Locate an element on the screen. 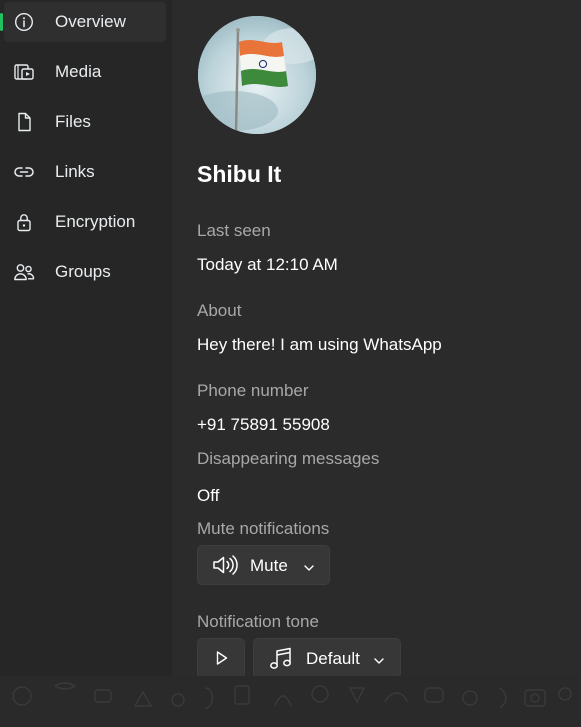 The image size is (581, 727). mute-dropdown-button: Mute is located at coordinates (263, 565).